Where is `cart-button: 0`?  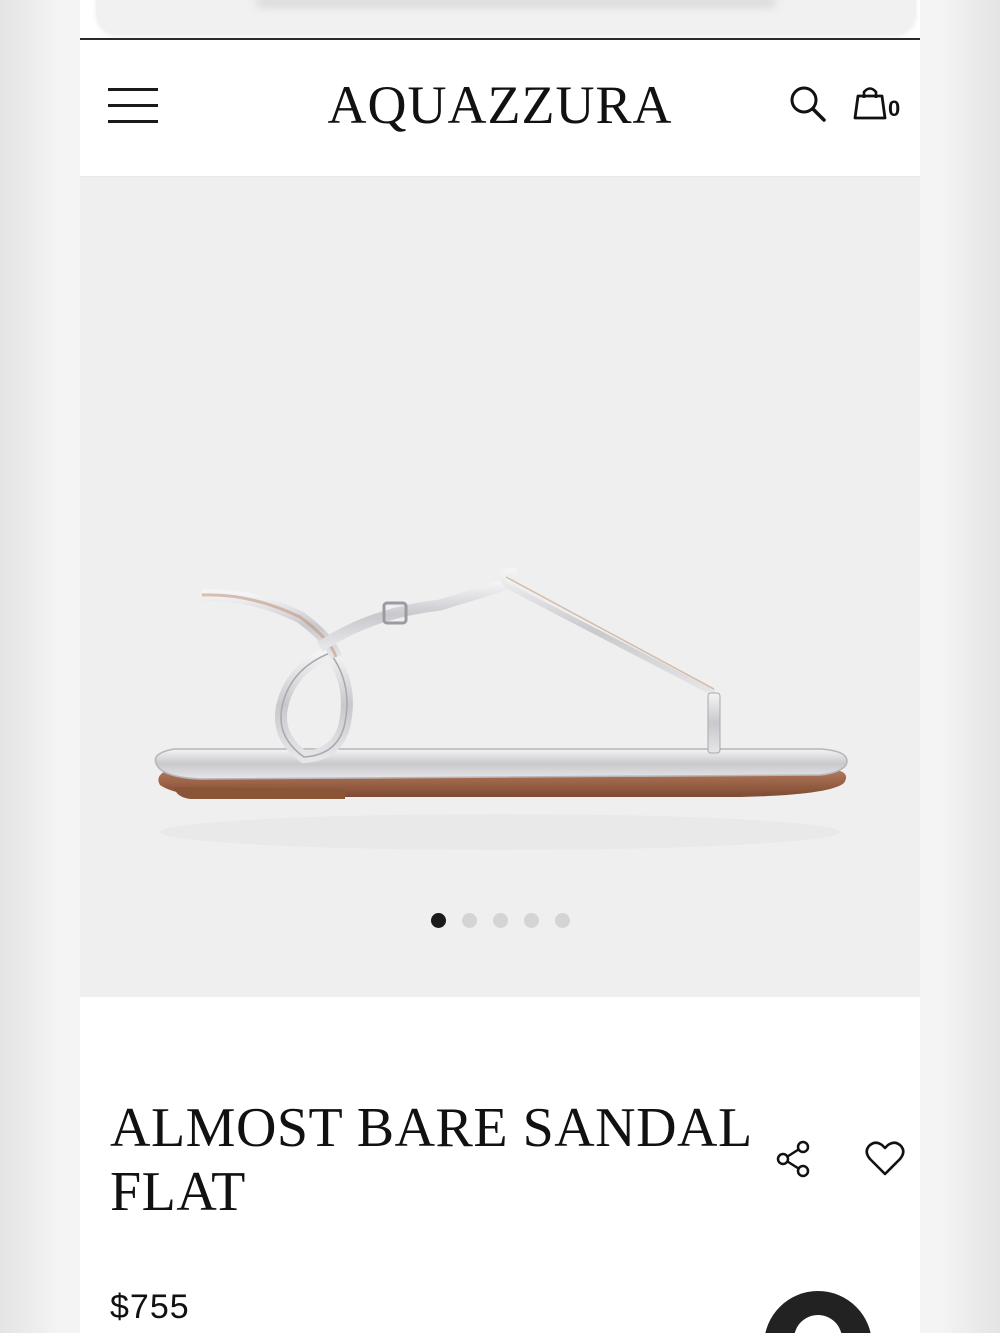
cart-button: 0 is located at coordinates (880, 104).